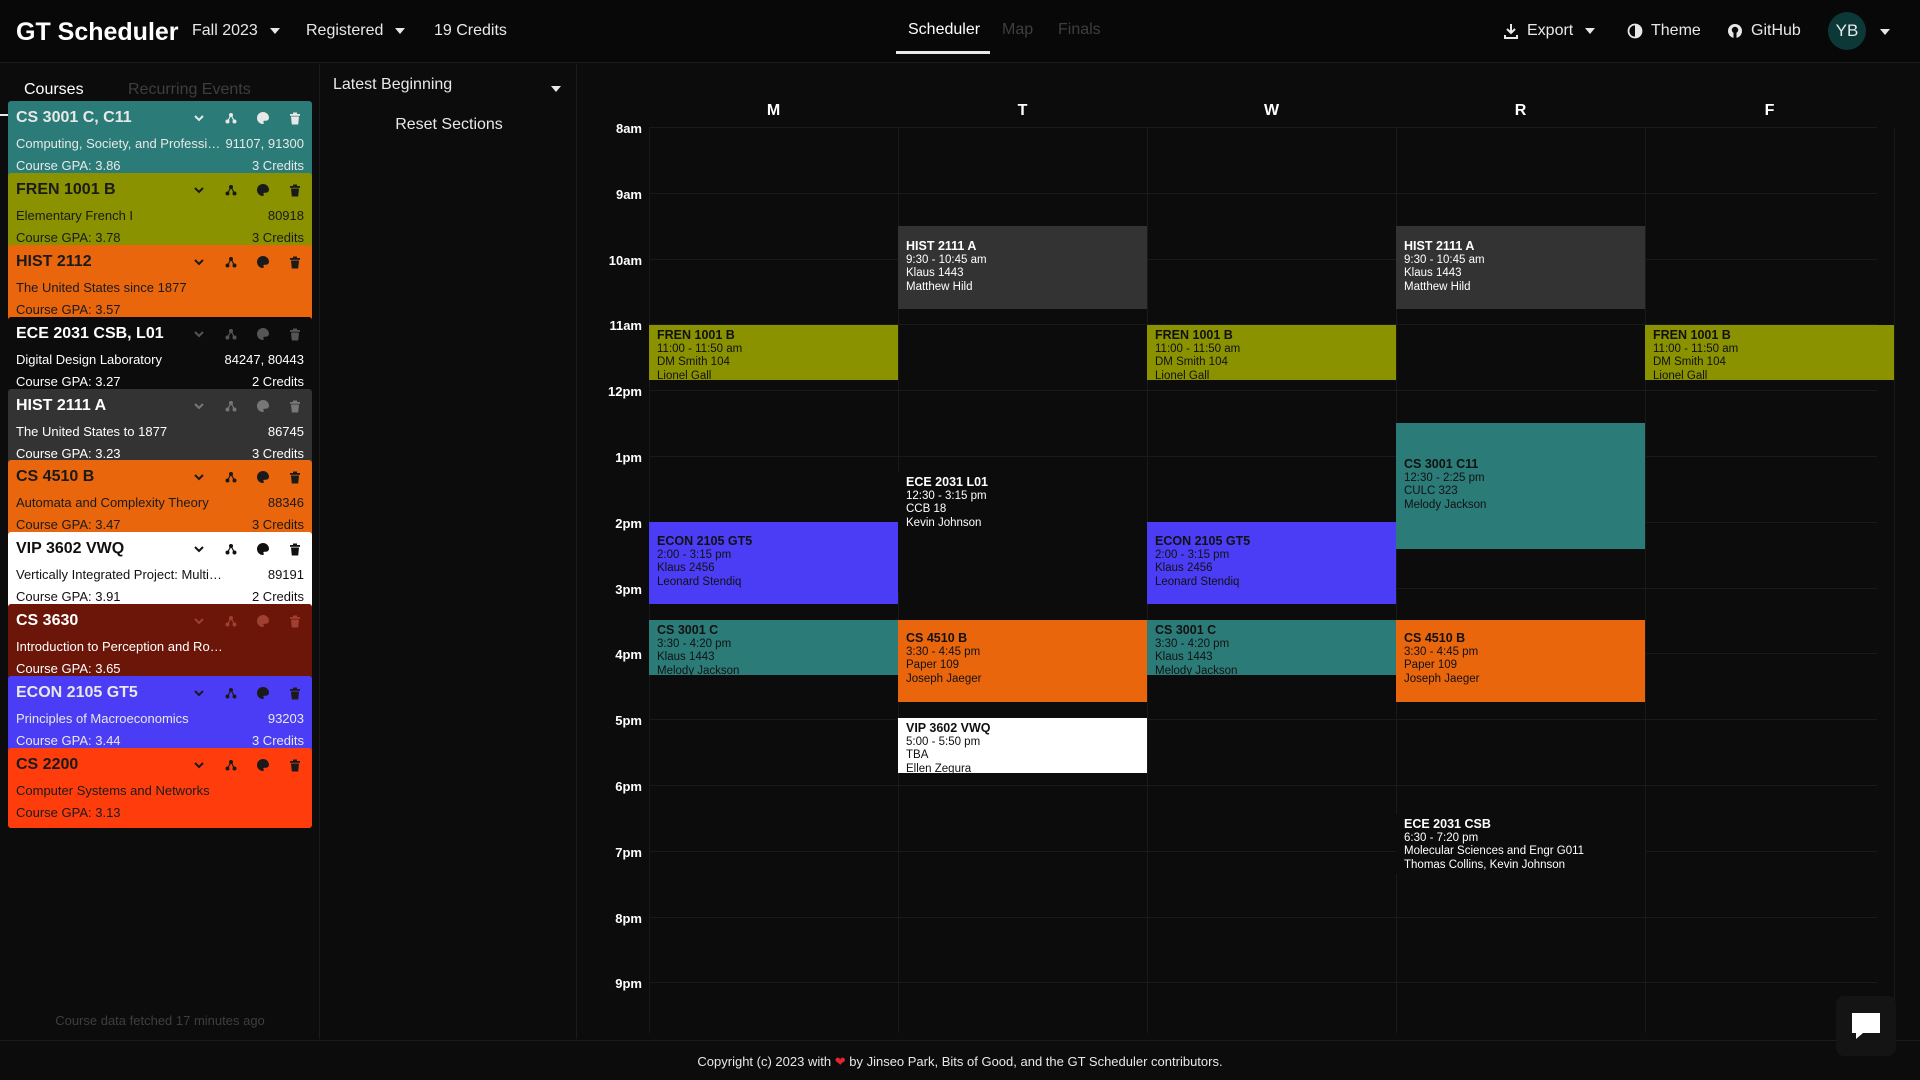  What do you see at coordinates (1271, 110) in the screenshot?
I see `day-header: W` at bounding box center [1271, 110].